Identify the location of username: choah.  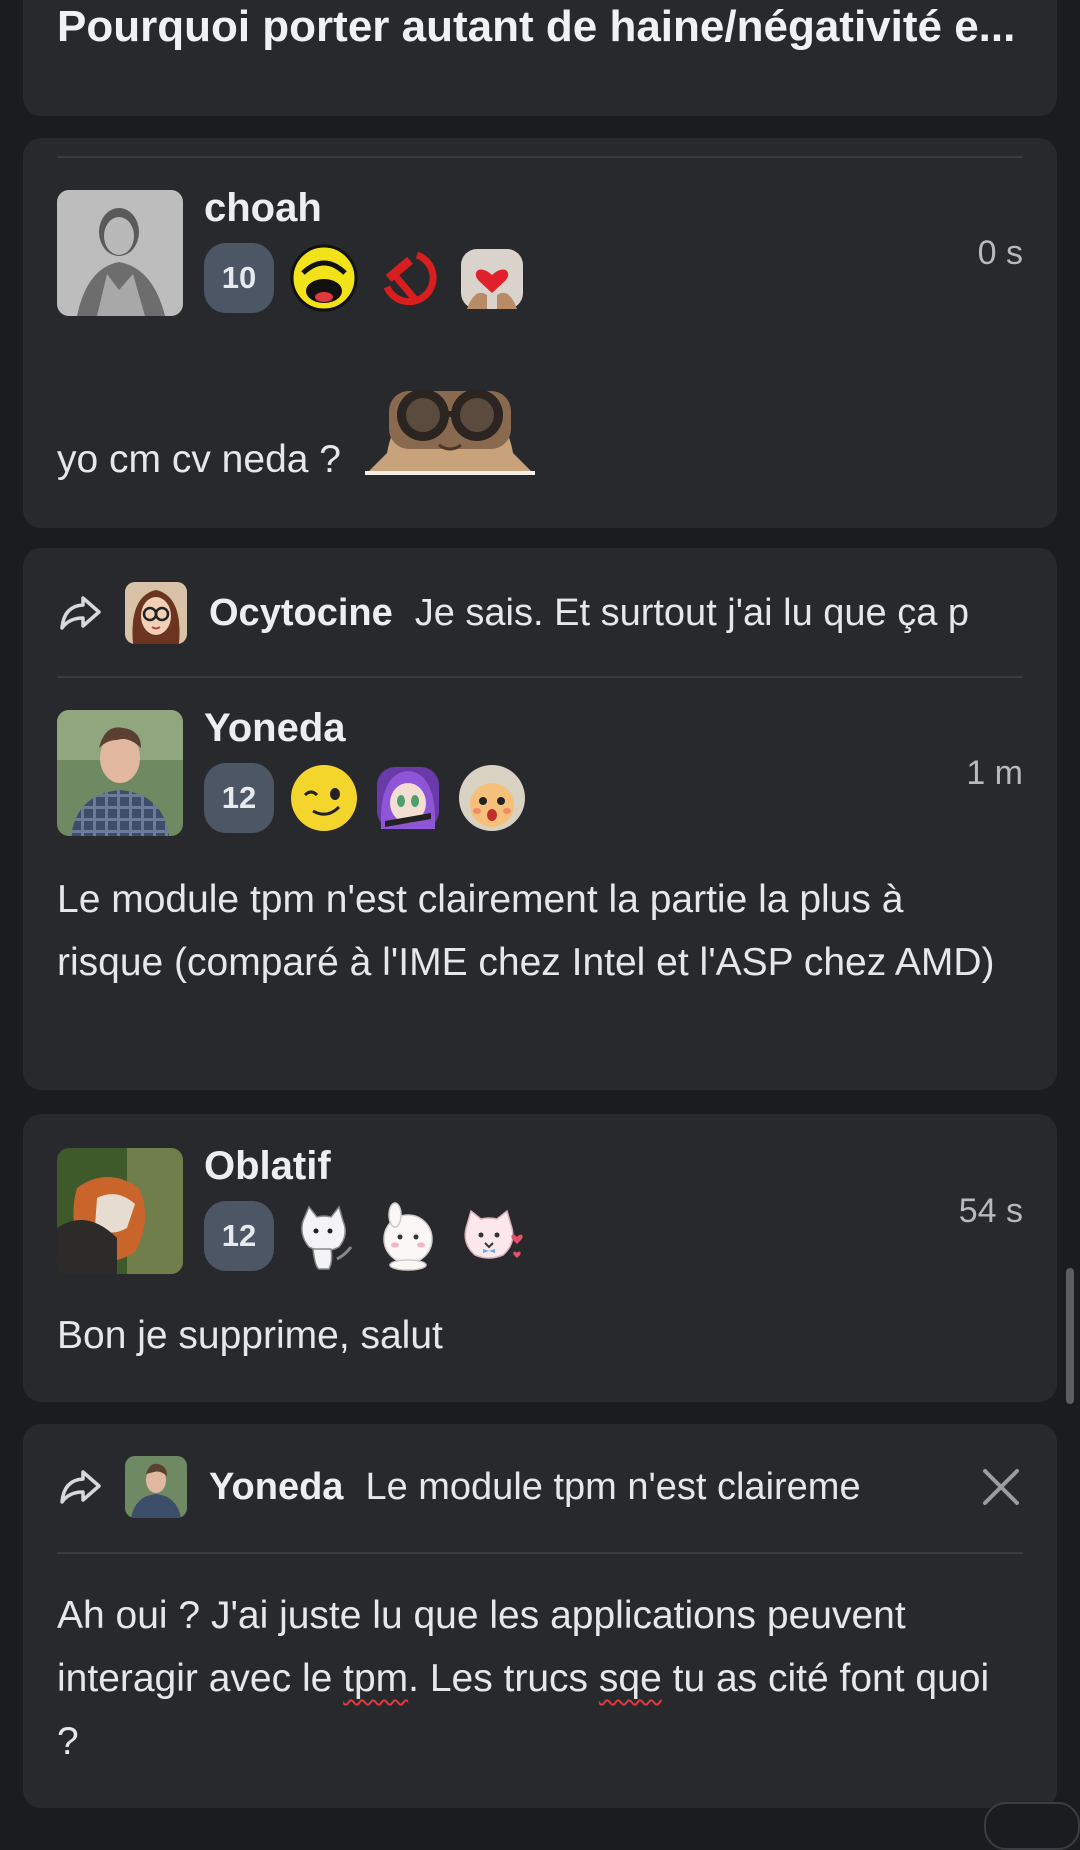
(263, 208).